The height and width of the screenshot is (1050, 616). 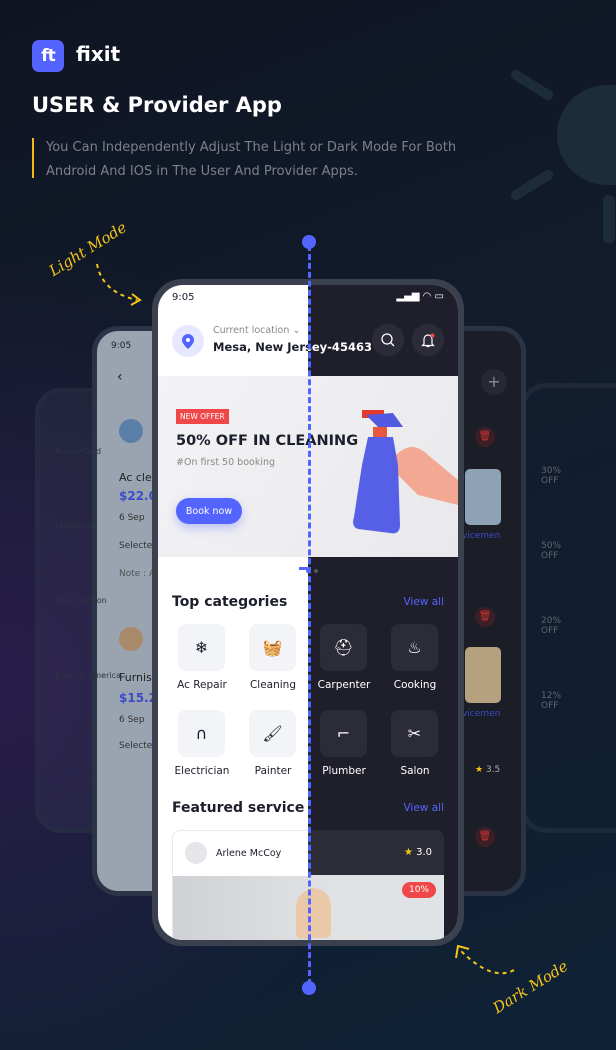 What do you see at coordinates (305, 568) in the screenshot?
I see `split-marker` at bounding box center [305, 568].